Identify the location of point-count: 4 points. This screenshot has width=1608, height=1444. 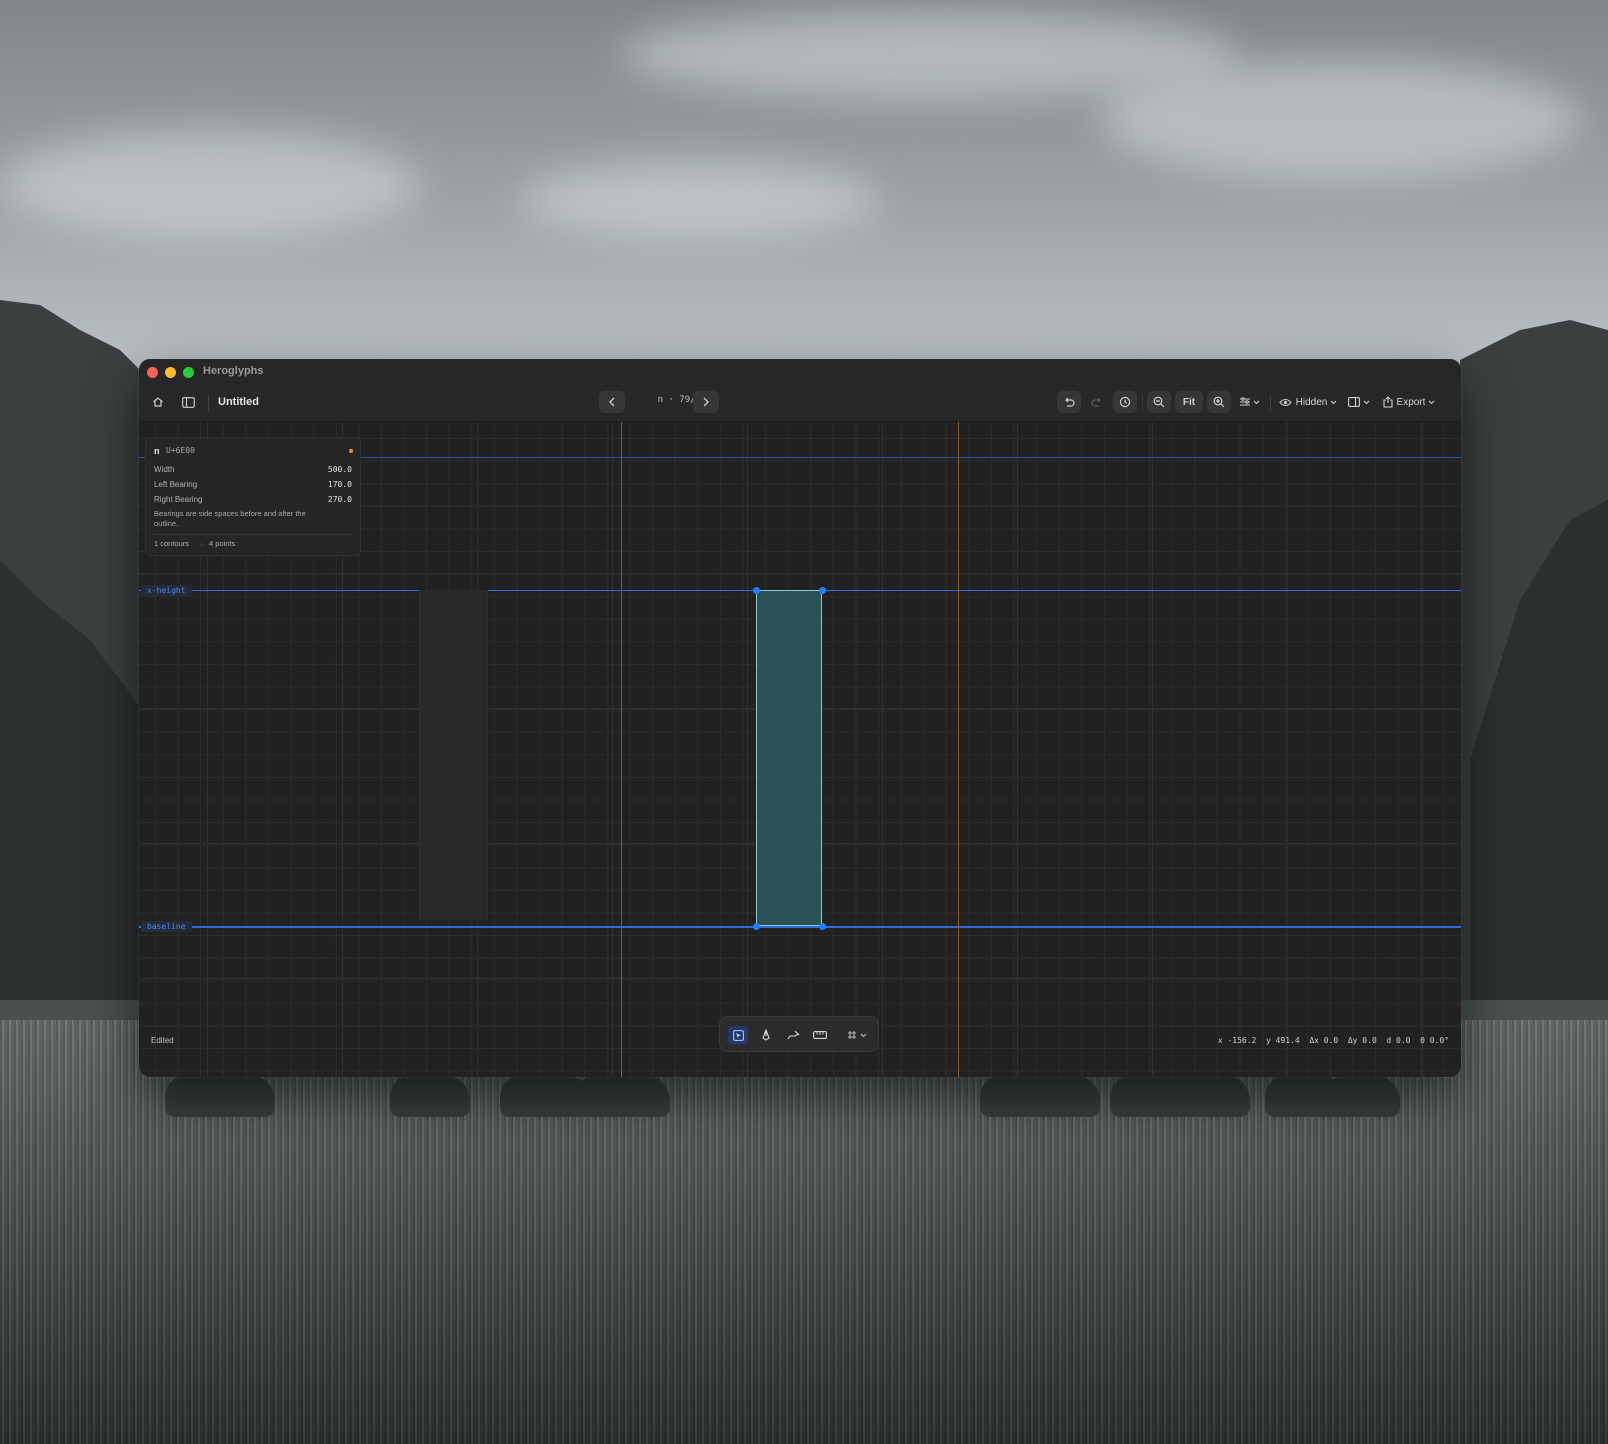
(222, 543).